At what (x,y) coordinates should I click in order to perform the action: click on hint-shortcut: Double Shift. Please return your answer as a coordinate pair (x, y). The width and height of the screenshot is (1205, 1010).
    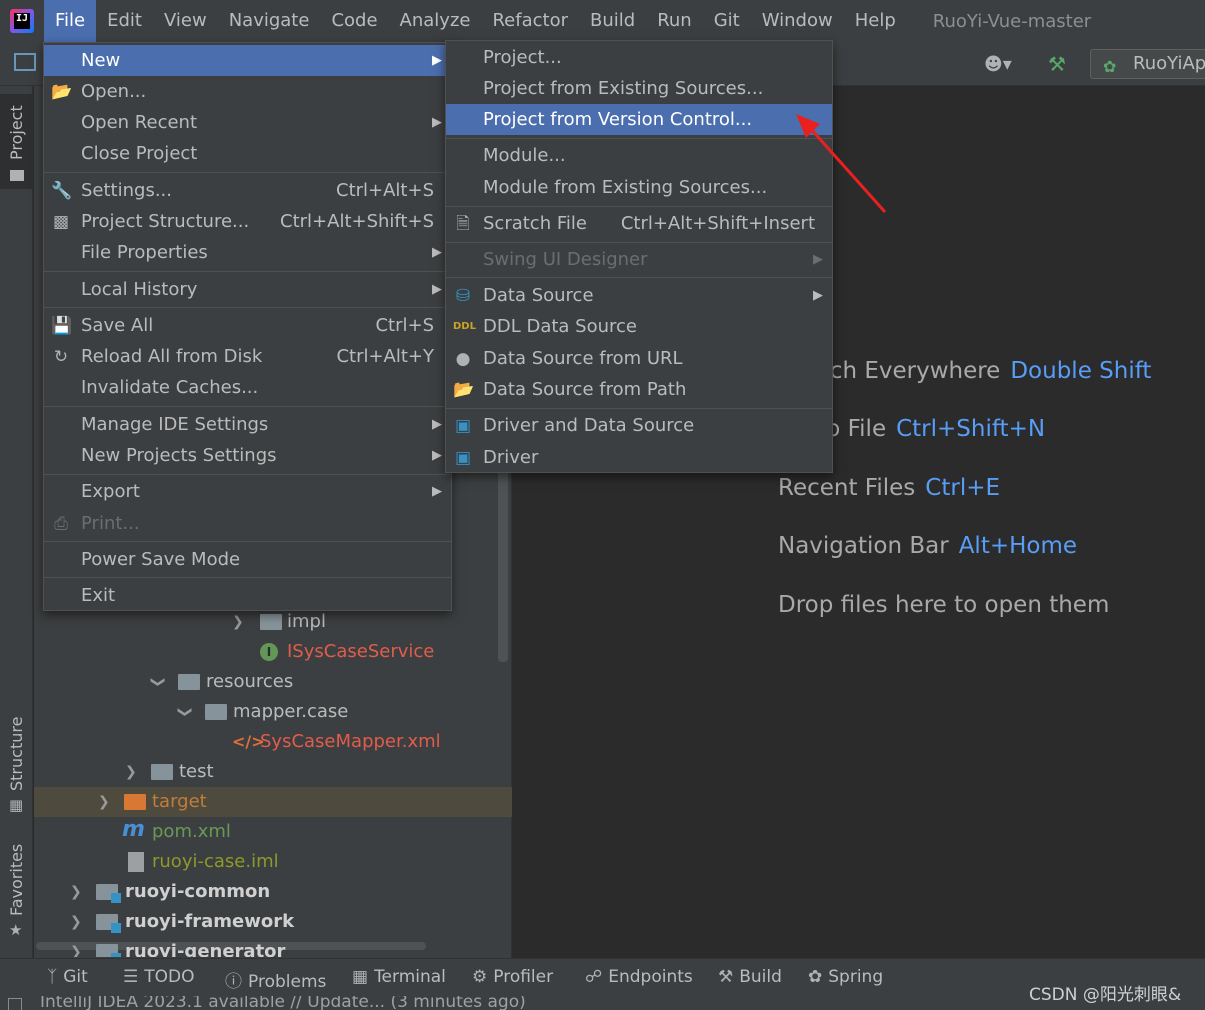
    Looking at the image, I should click on (1081, 371).